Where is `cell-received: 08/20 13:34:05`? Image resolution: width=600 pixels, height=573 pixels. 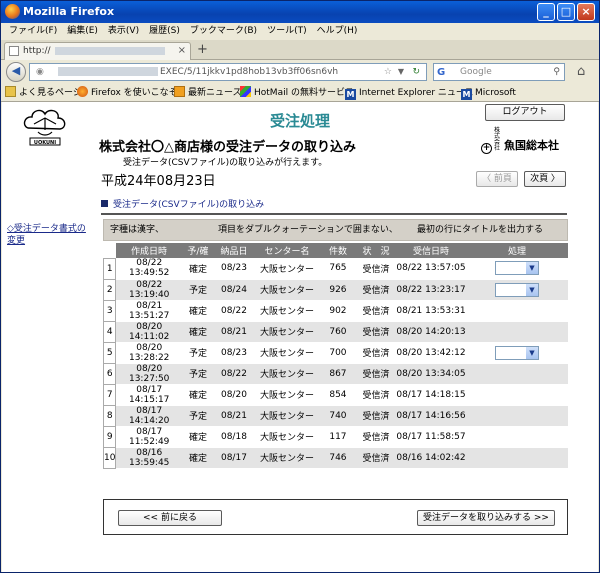
cell-received: 08/20 13:34:05 is located at coordinates (430, 374).